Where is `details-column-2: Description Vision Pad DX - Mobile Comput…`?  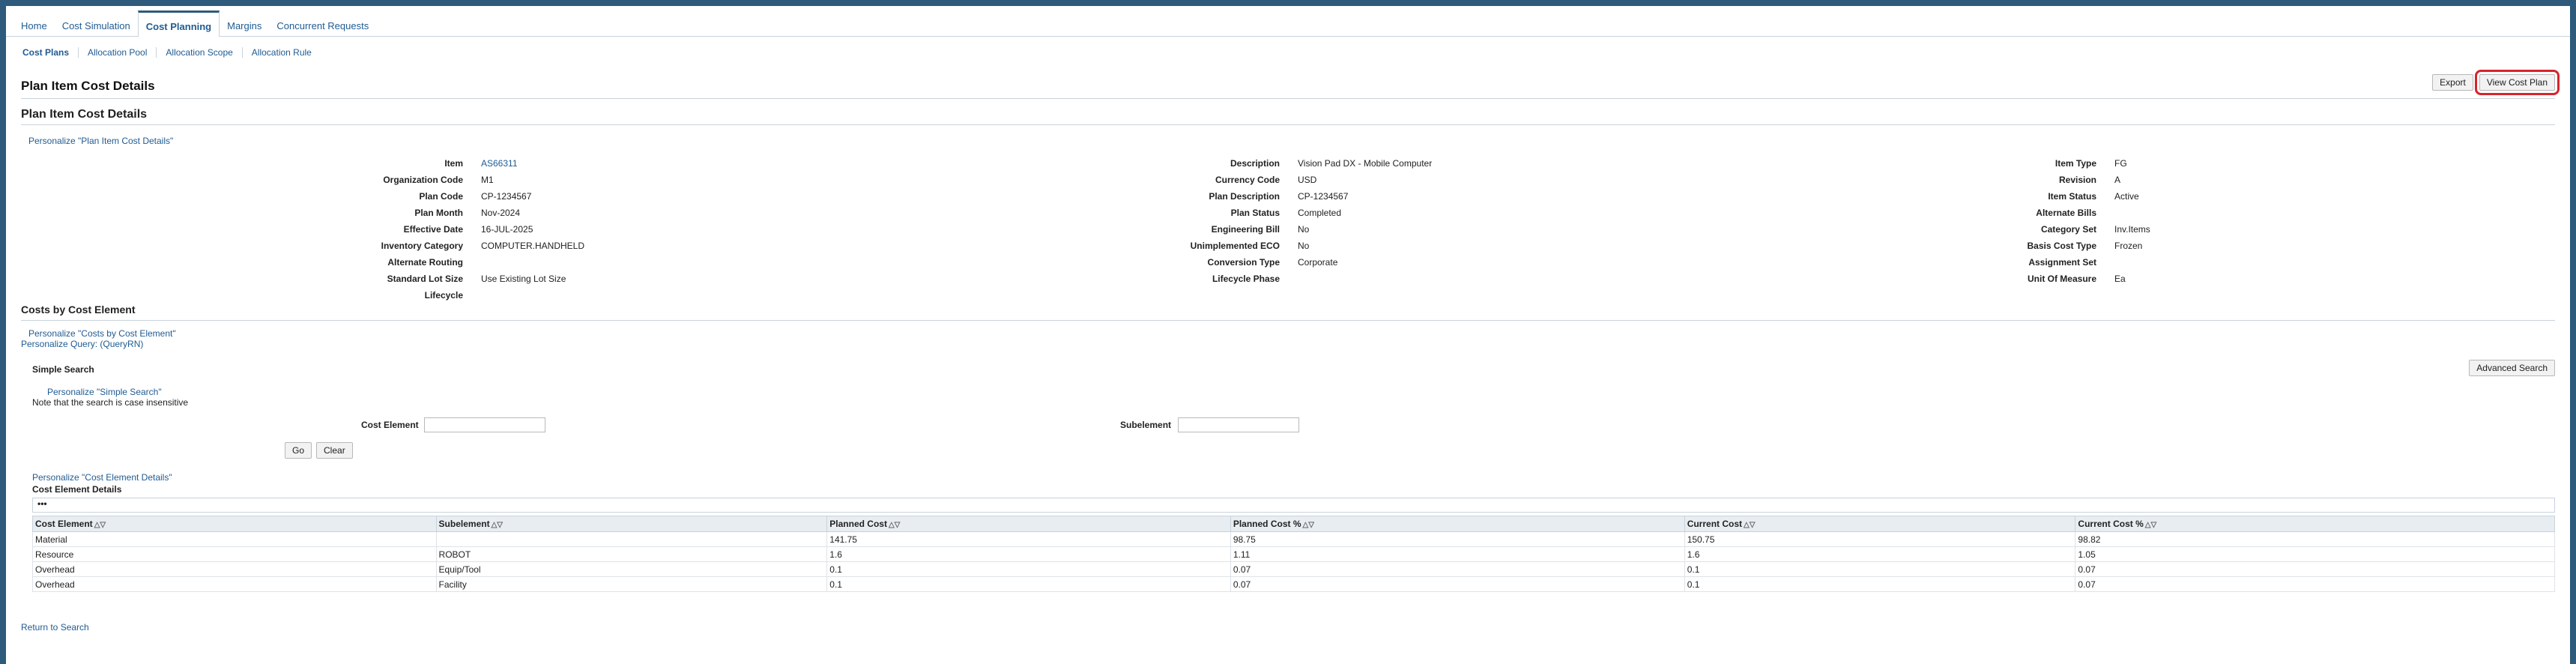 details-column-2: Description Vision Pad DX - Mobile Comput… is located at coordinates (1251, 221).